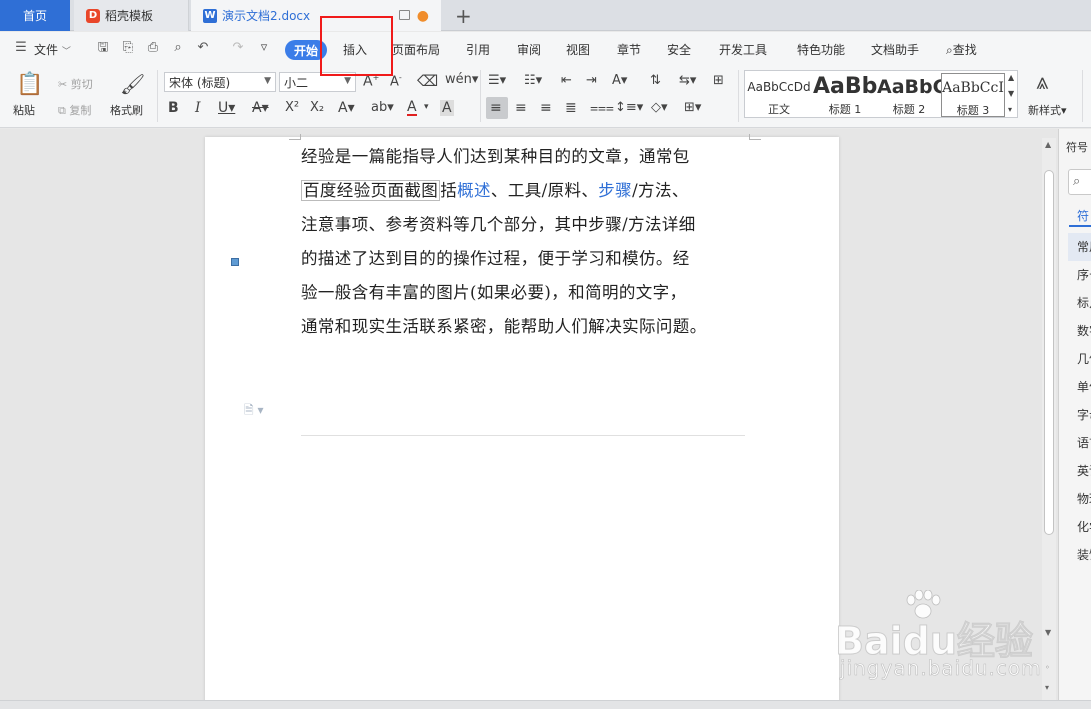  I want to click on symbol-category: 装饰, so click(1079, 555).